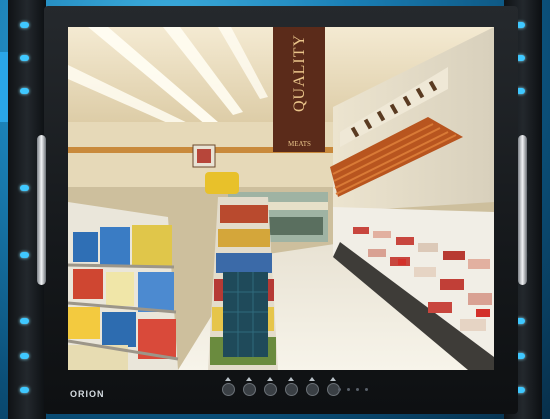 This screenshot has width=550, height=419. I want to click on quality-sign-text: QUALITY, so click(299, 73).